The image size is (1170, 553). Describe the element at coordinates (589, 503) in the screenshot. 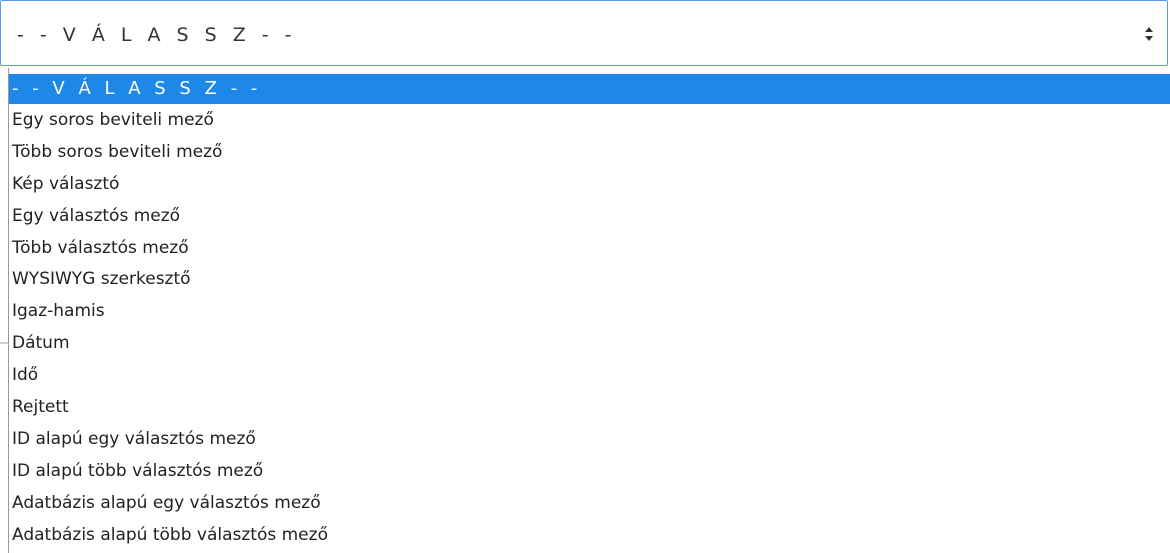

I see `option-adatbazis-alapu-egy-valasztos-mezo: Adatbázis alapú egy választós mező` at that location.